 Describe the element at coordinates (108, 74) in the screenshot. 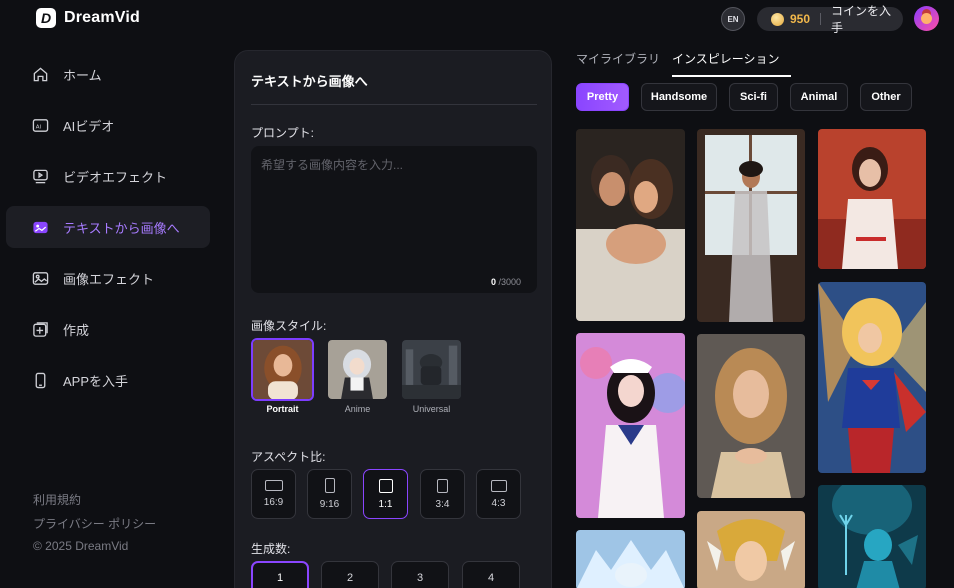

I see `sidebar-item-home: ホーム` at that location.